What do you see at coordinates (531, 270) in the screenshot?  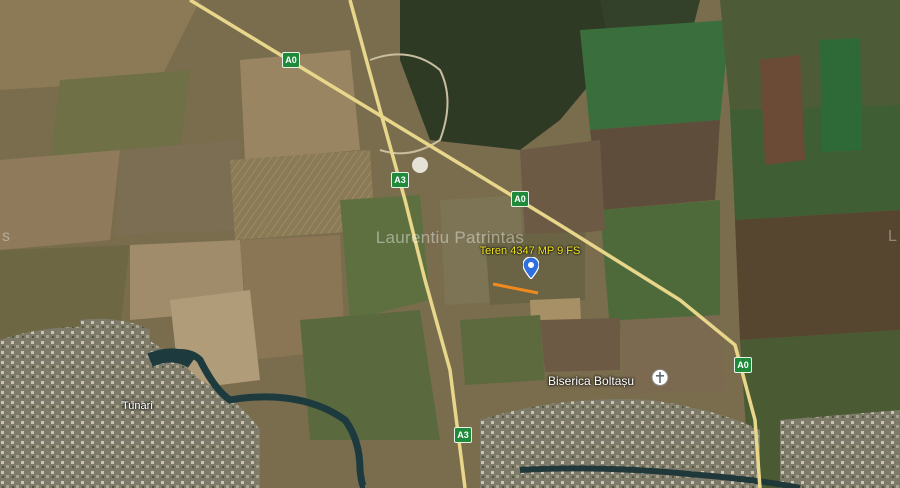 I see `location-pin-icon` at bounding box center [531, 270].